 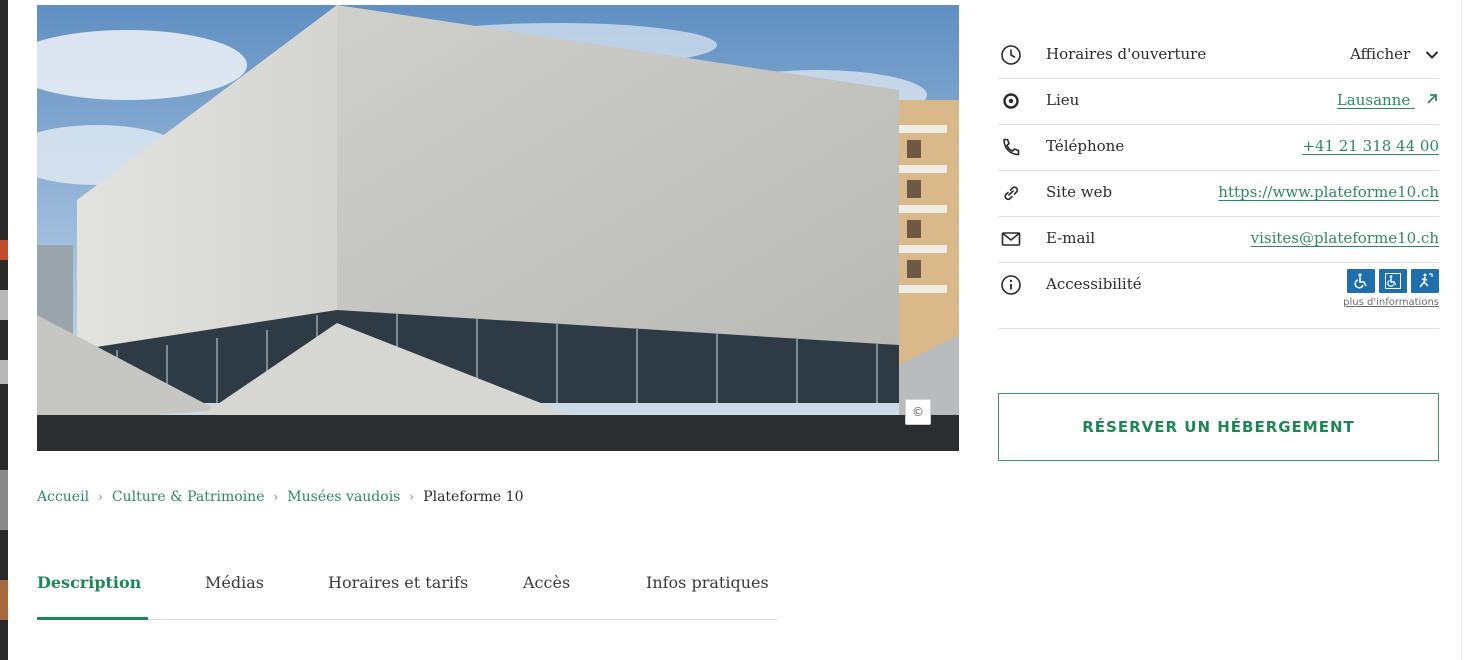 I want to click on book-accommodation-button: RÉSERVER UN HÉBERGEMENT, so click(x=1218, y=427).